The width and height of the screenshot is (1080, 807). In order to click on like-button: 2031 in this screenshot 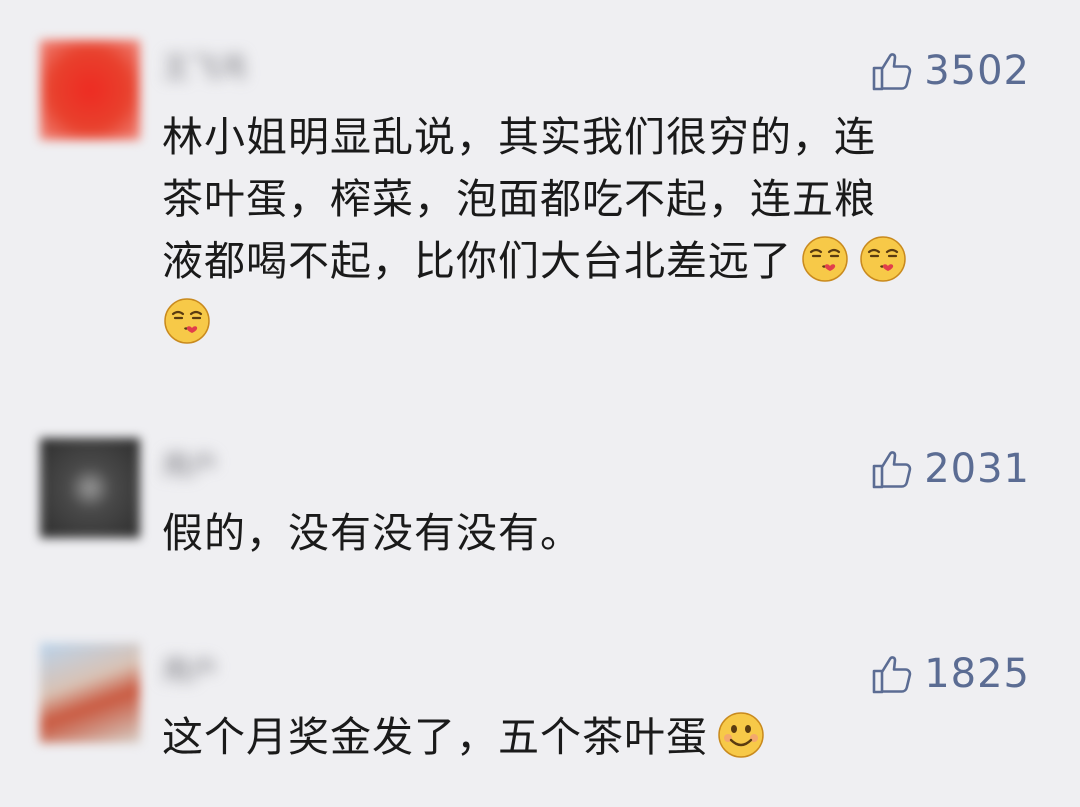, I will do `click(950, 469)`.